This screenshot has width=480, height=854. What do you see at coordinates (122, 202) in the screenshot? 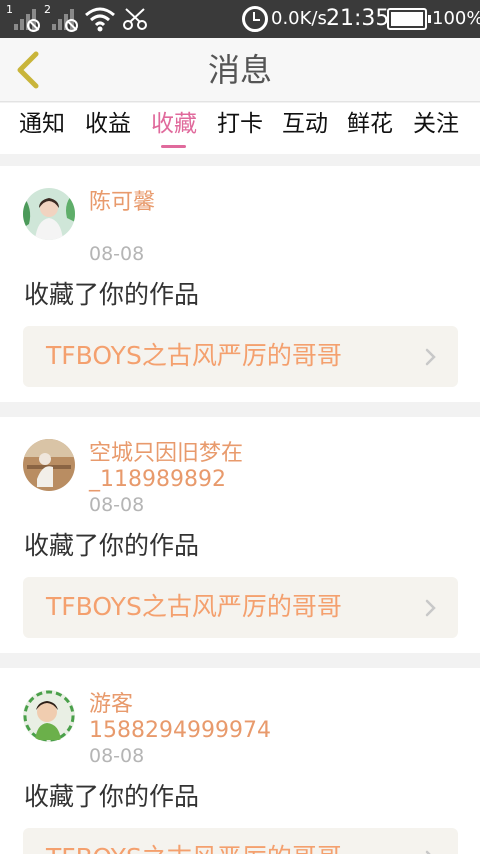
I see `user-name: 陈可馨` at bounding box center [122, 202].